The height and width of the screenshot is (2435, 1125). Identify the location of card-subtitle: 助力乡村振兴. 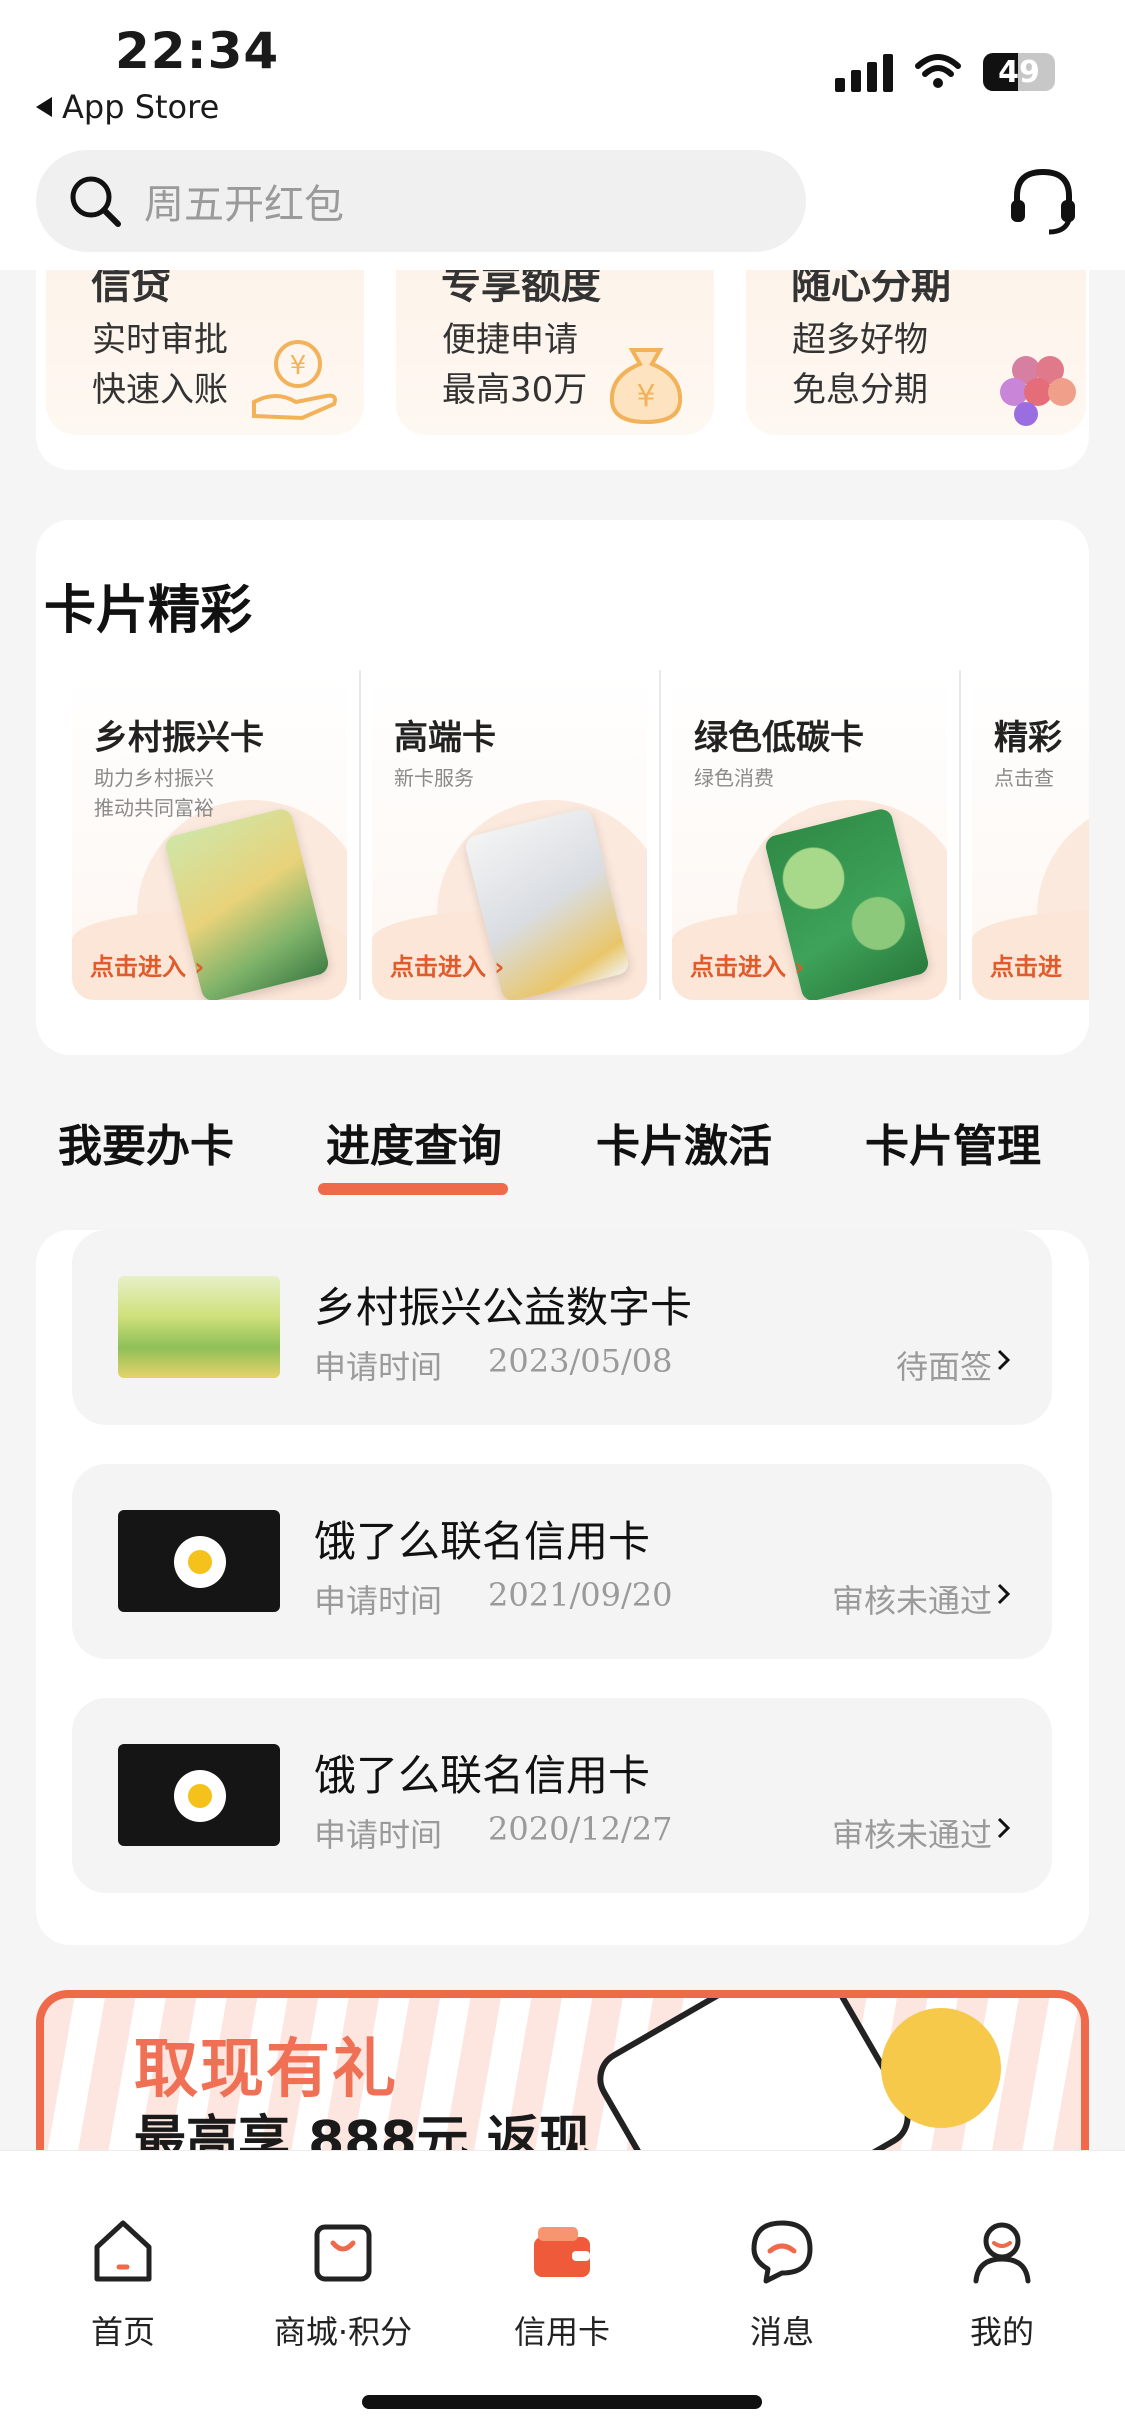
(154, 778).